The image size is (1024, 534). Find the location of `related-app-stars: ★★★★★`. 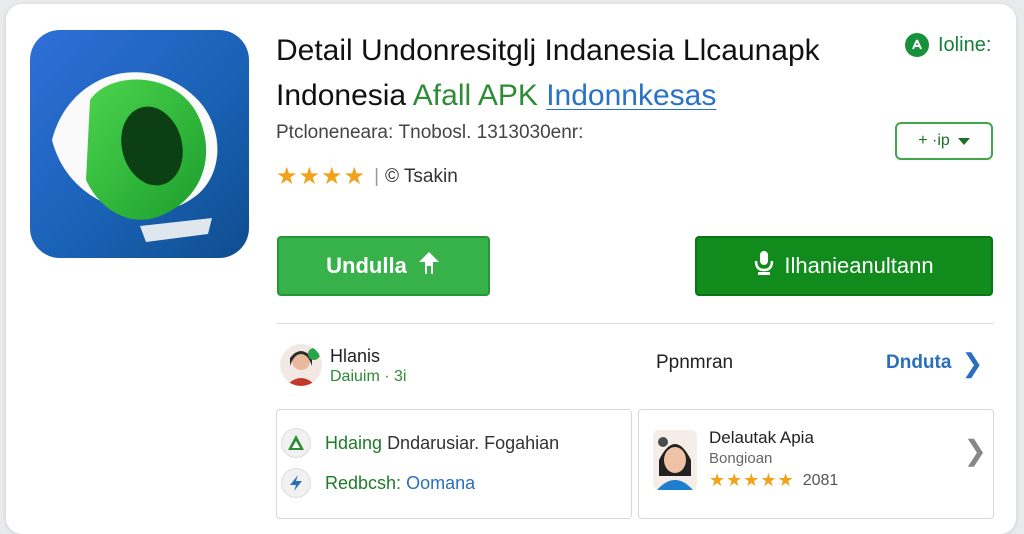

related-app-stars: ★★★★★ is located at coordinates (752, 480).